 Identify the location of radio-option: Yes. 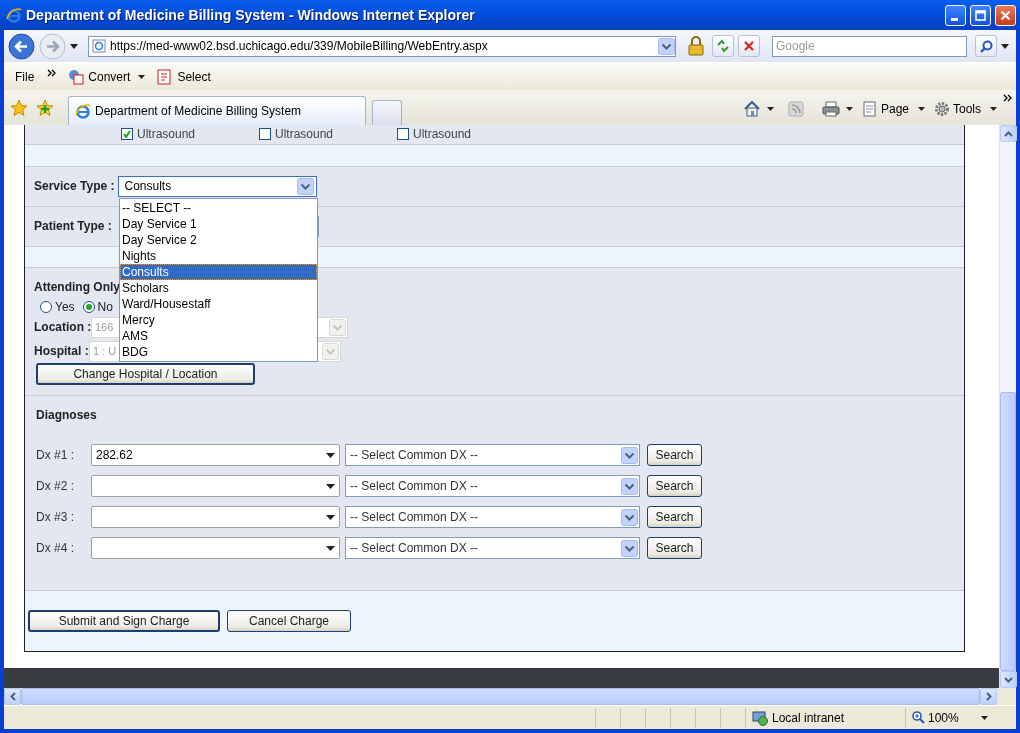
(57, 306).